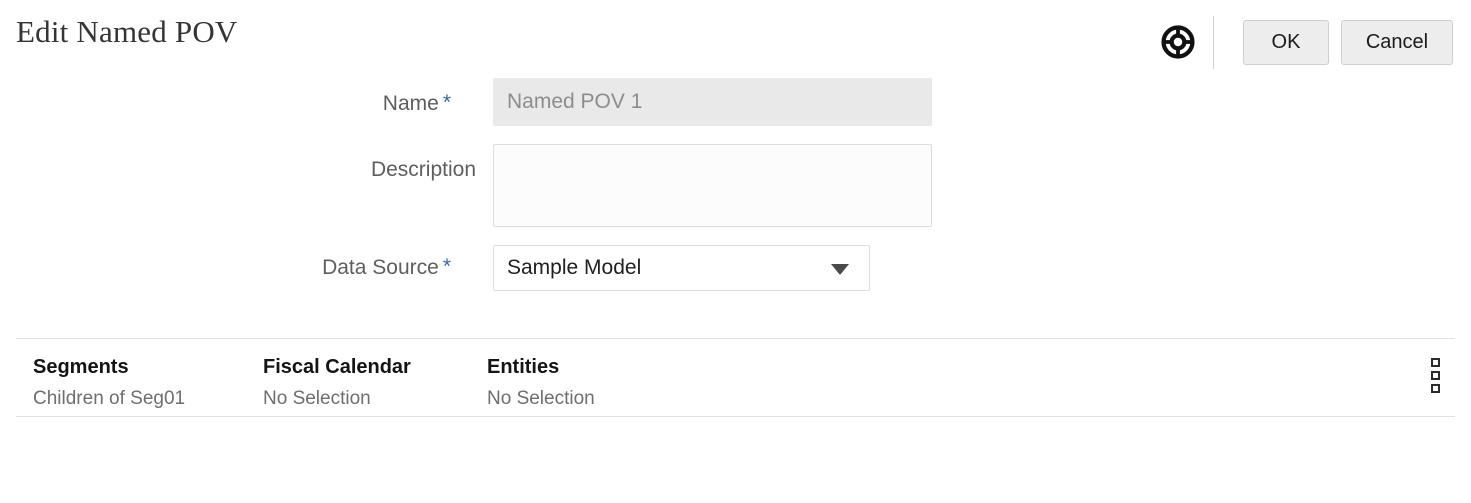  What do you see at coordinates (109, 398) in the screenshot?
I see `column-value: Children of Seg01` at bounding box center [109, 398].